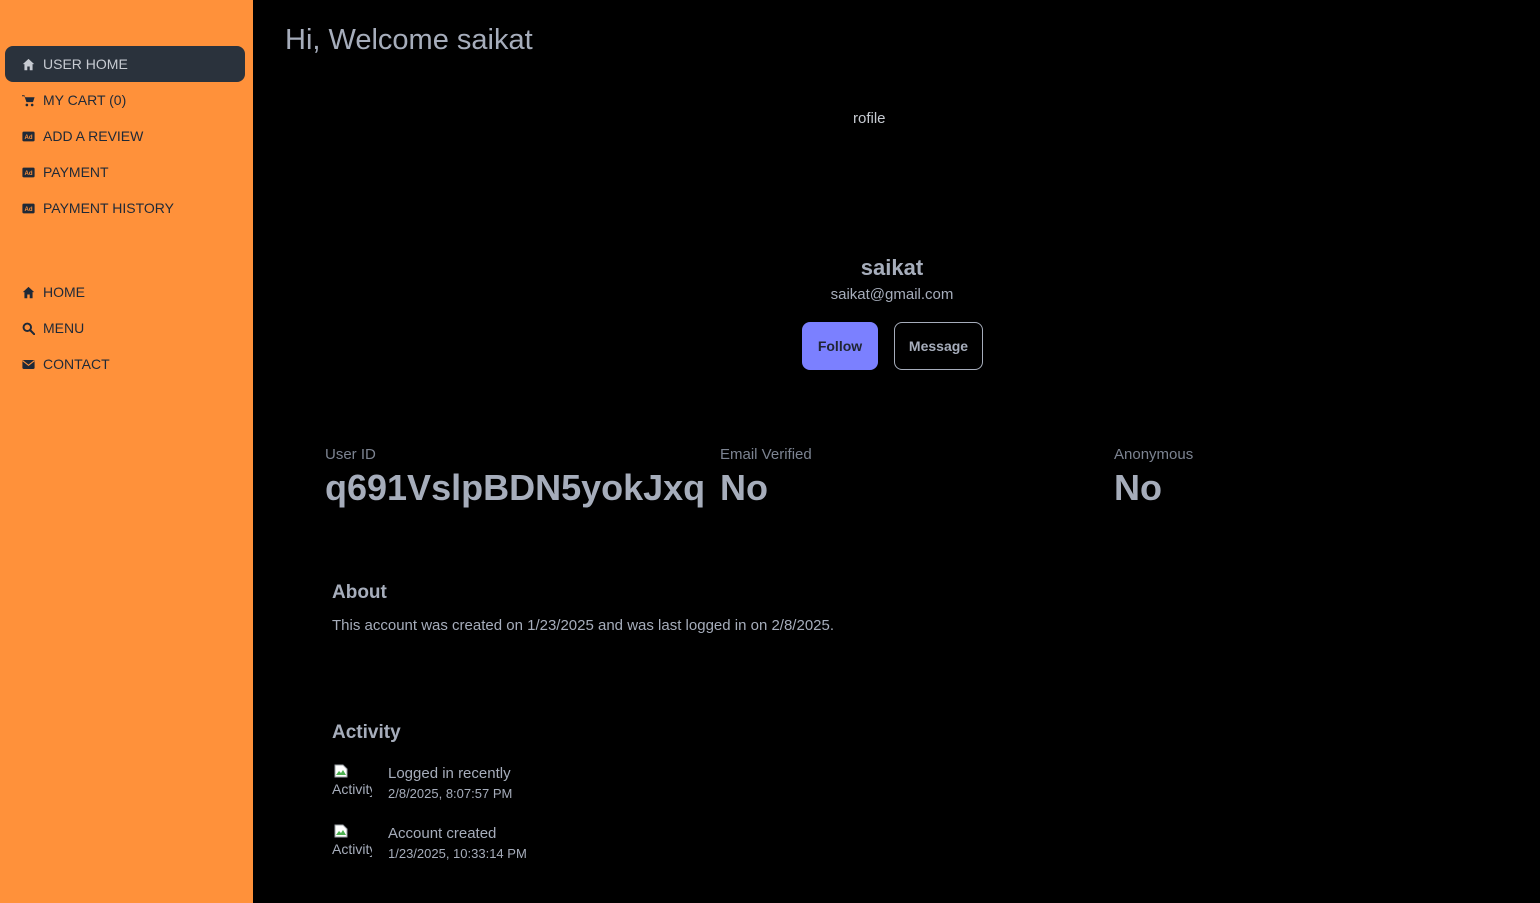  I want to click on stat-title: Anonymous, so click(1154, 454).